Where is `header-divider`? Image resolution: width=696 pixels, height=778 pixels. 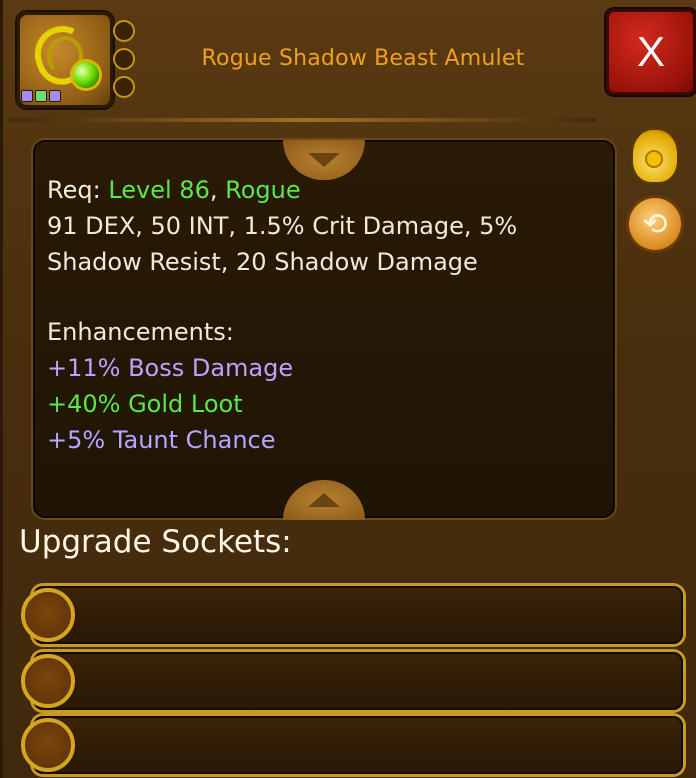 header-divider is located at coordinates (303, 120).